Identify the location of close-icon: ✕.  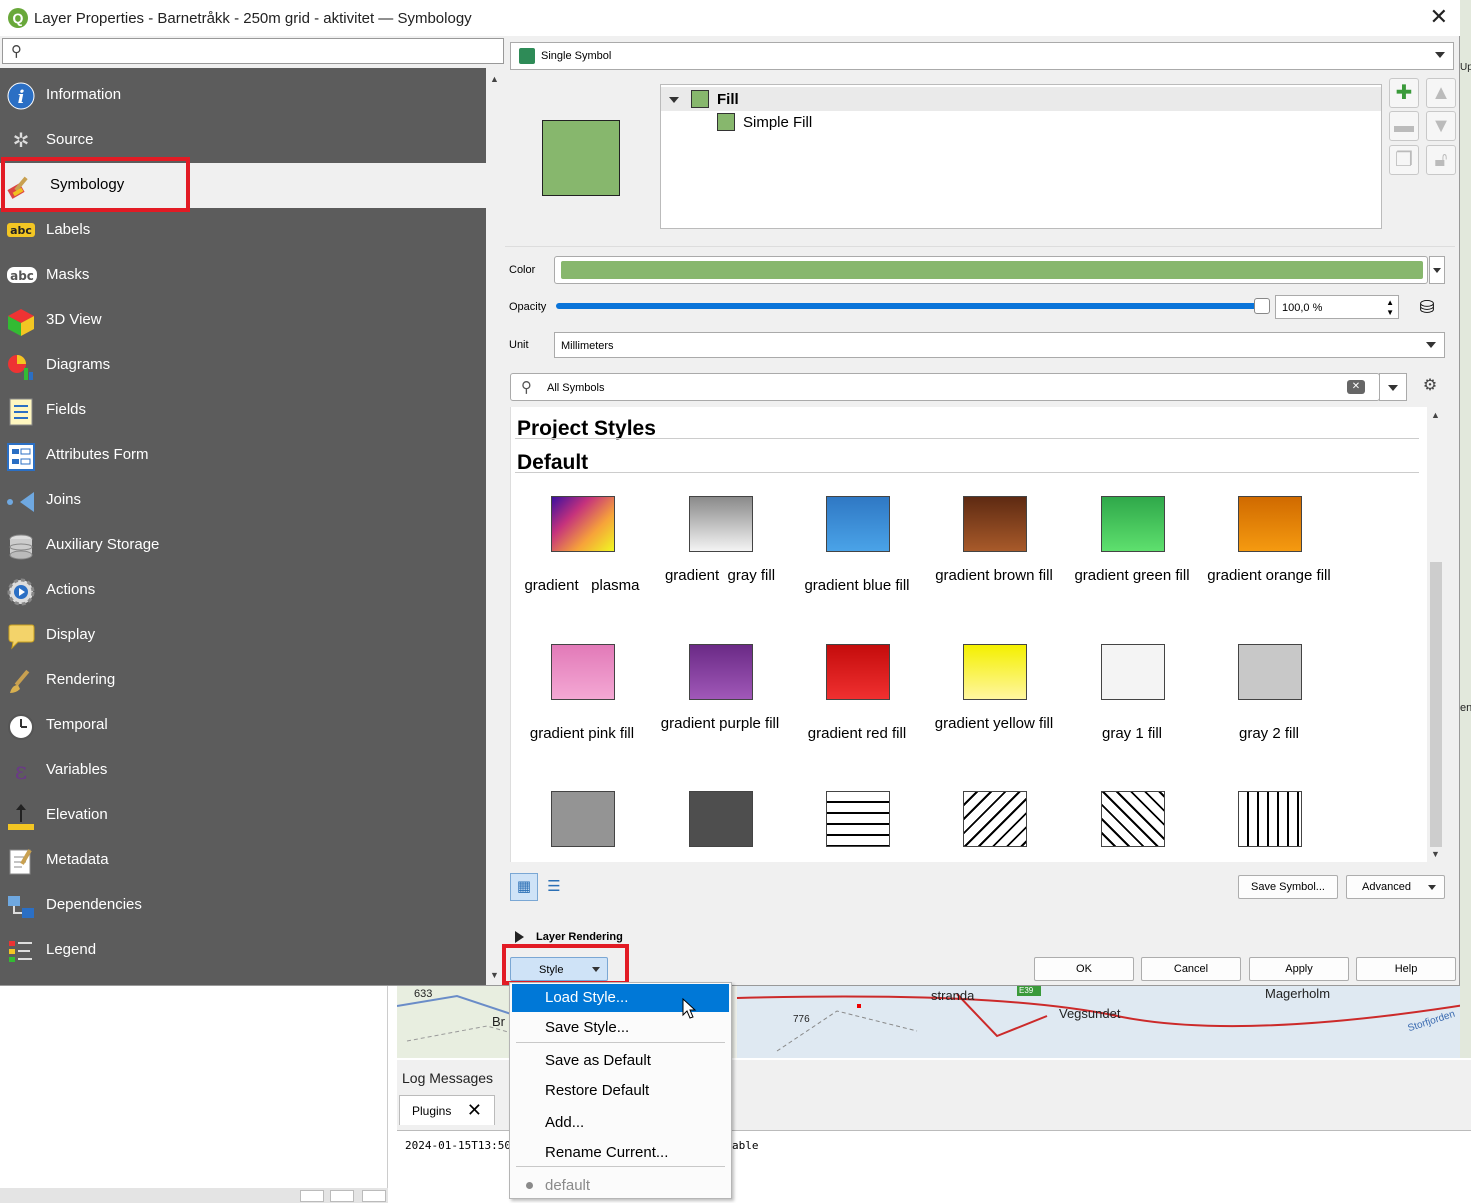
(474, 1110).